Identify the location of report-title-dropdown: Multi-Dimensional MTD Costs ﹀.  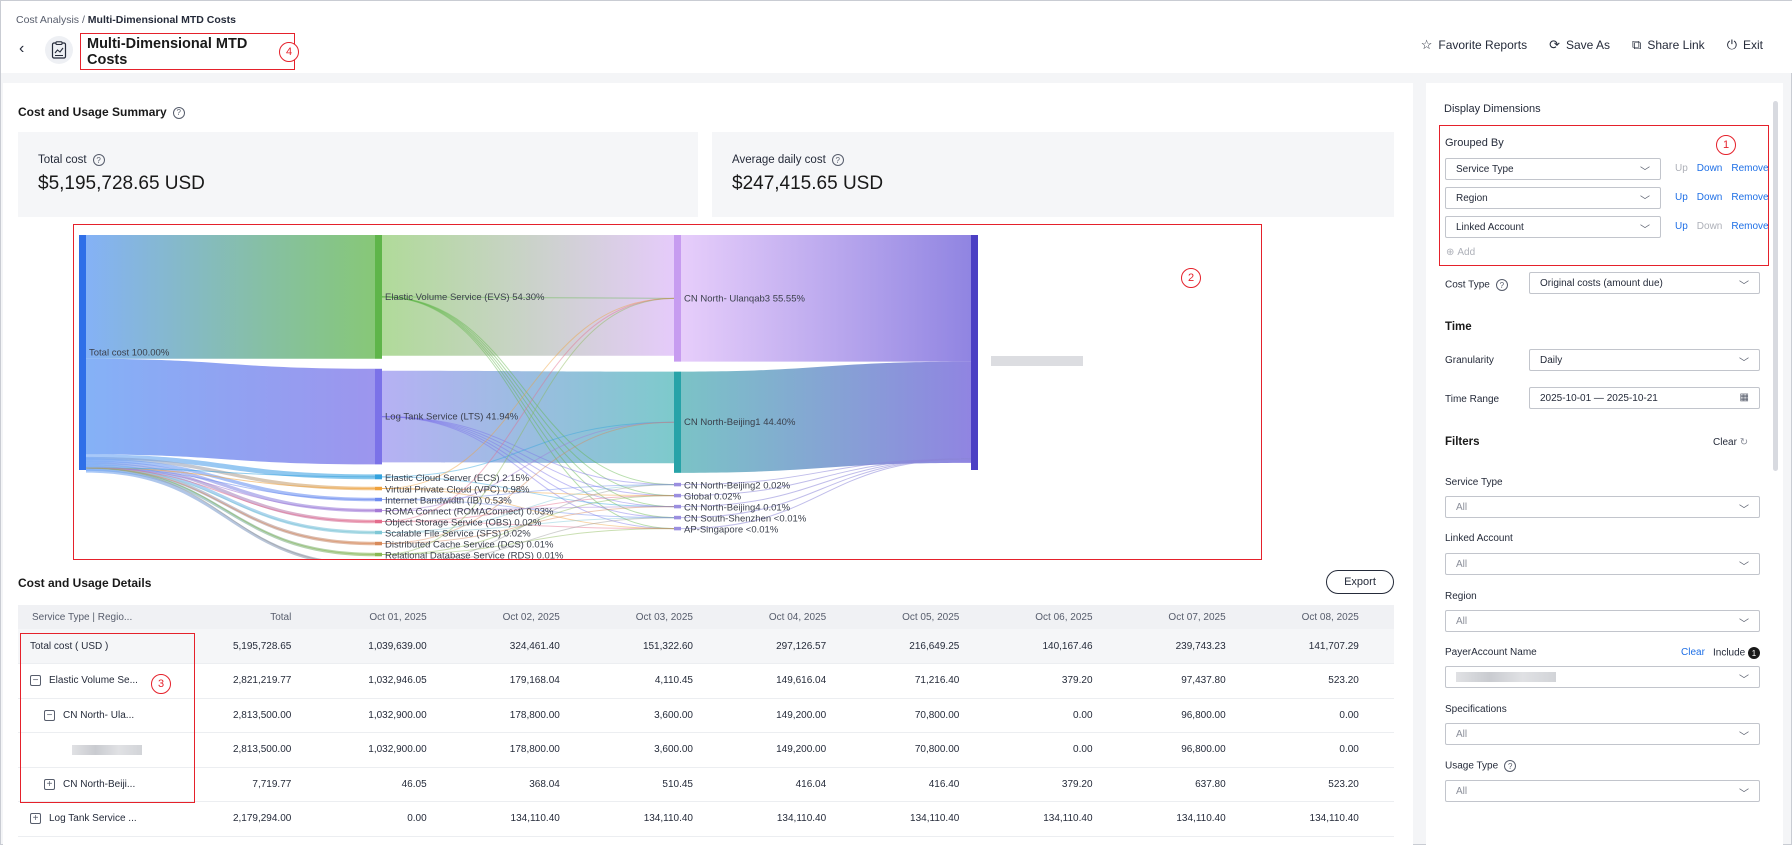
(187, 51).